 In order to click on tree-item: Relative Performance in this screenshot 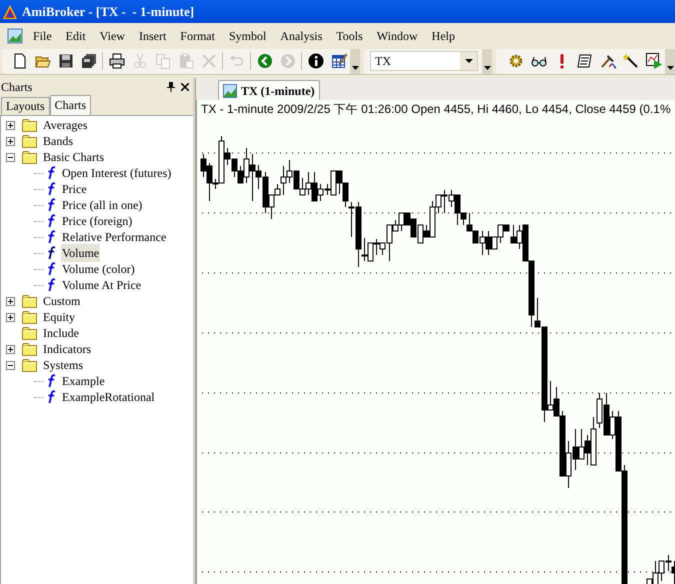, I will do `click(114, 237)`.